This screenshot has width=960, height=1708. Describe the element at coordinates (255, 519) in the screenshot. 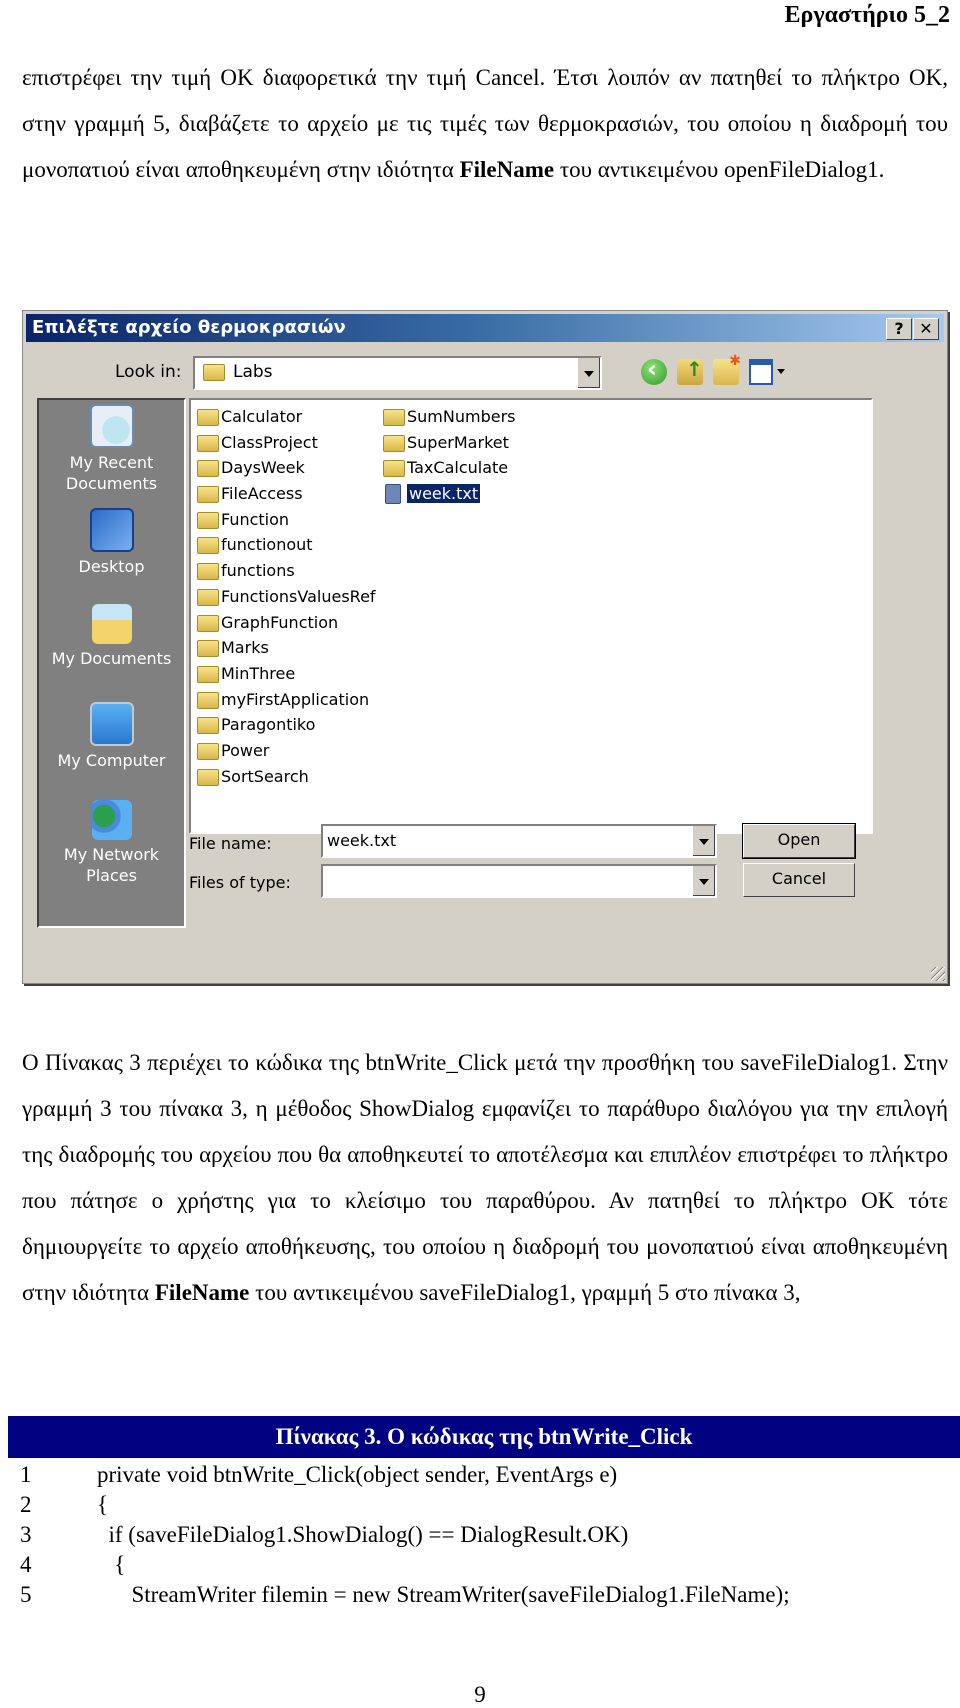

I see `item-name: Function` at that location.